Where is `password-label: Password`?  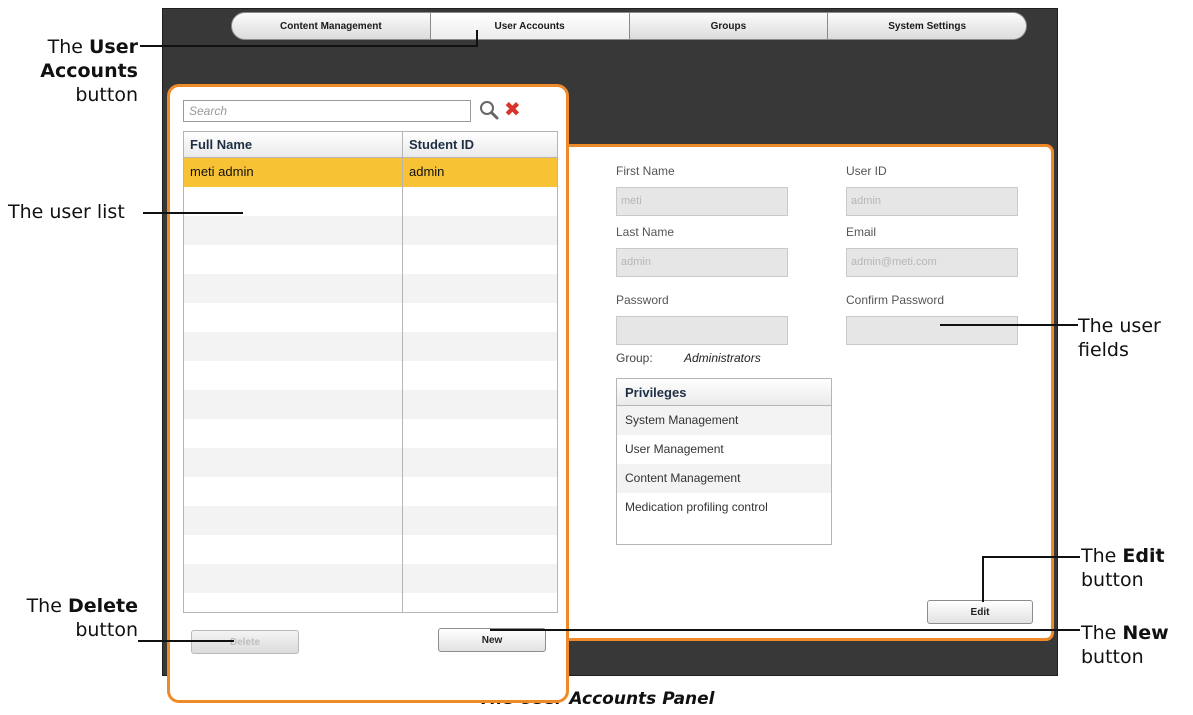 password-label: Password is located at coordinates (642, 300).